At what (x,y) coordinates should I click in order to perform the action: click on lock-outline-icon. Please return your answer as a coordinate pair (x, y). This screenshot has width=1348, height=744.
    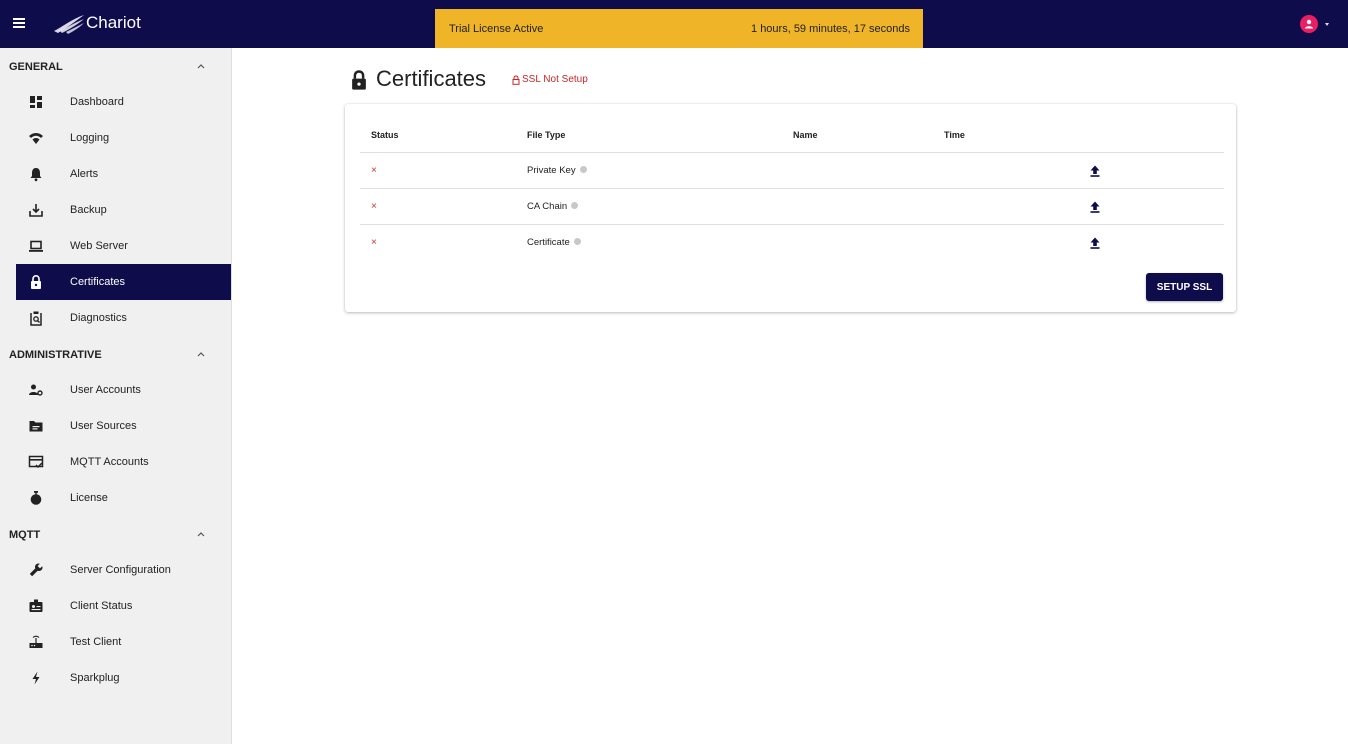
    Looking at the image, I should click on (516, 80).